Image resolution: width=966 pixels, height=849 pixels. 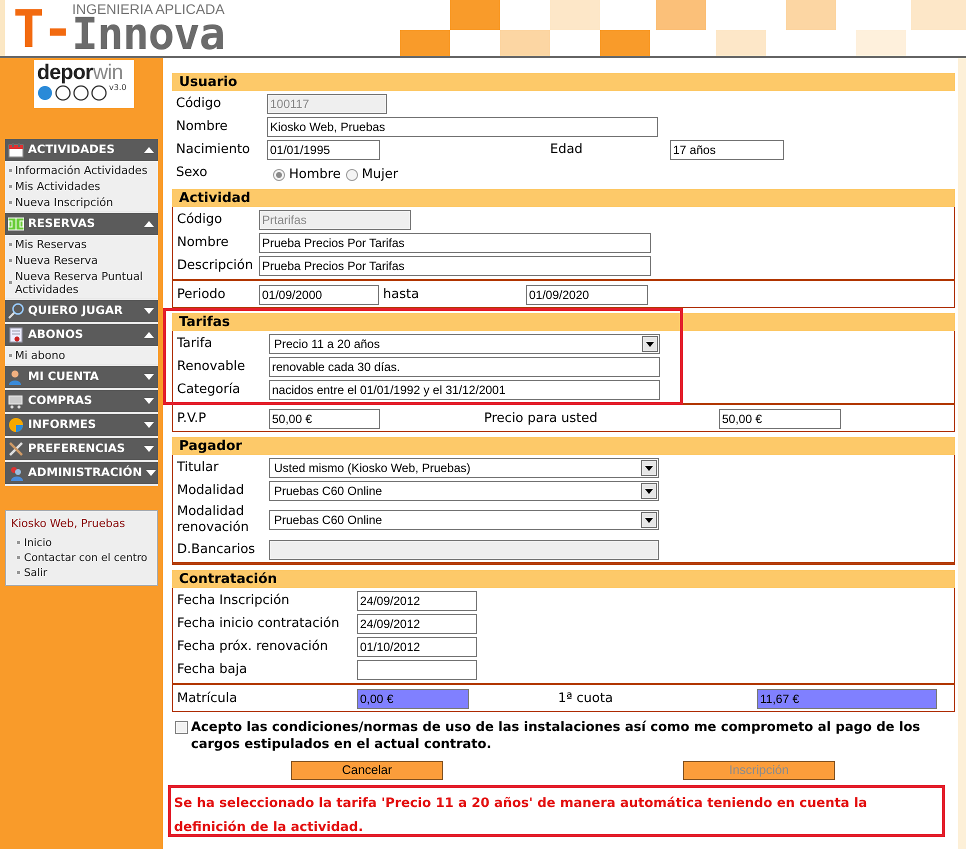 What do you see at coordinates (16, 335) in the screenshot?
I see `document-icon` at bounding box center [16, 335].